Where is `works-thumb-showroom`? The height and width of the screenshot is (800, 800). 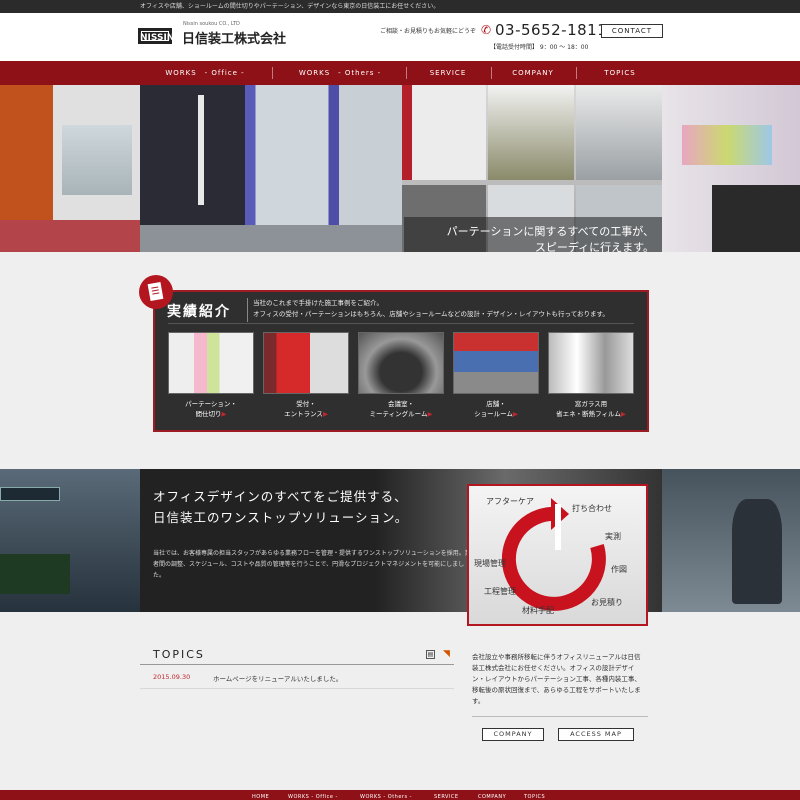 works-thumb-showroom is located at coordinates (496, 363).